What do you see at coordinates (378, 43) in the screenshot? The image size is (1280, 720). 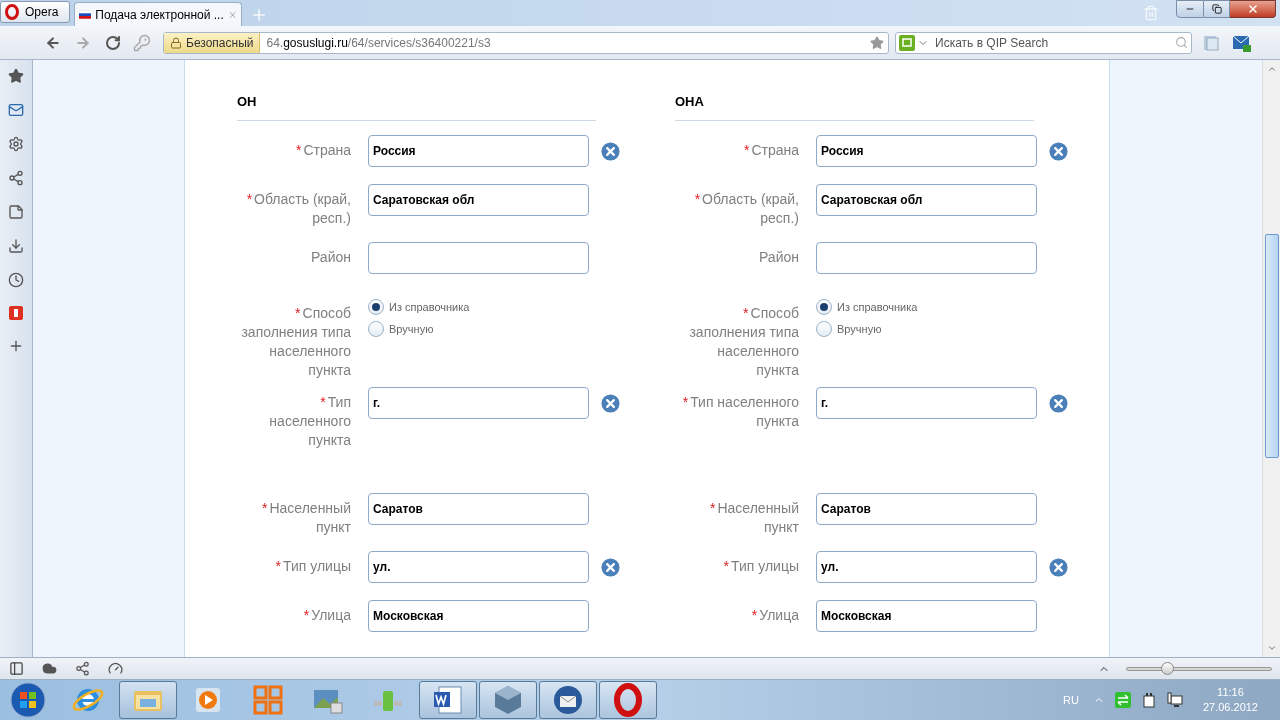 I see `url-text: 64.gosuslugi.ru/64/services/s36400221/s3` at bounding box center [378, 43].